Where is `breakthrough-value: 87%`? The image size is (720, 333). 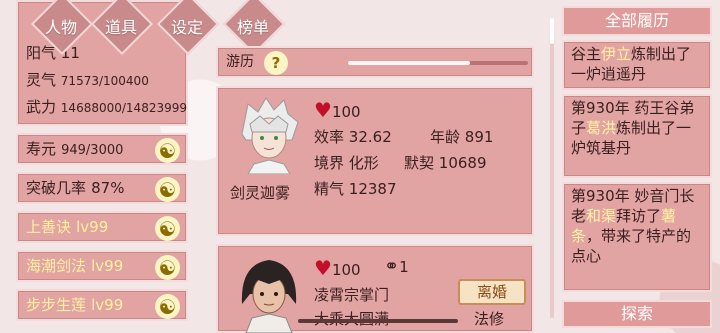 breakthrough-value: 87% is located at coordinates (108, 188).